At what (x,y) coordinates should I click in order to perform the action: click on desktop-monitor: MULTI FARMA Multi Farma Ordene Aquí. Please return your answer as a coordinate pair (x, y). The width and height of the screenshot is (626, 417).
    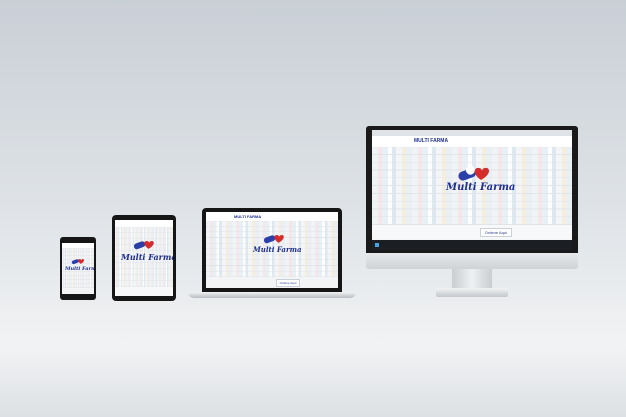
    Looking at the image, I should click on (472, 212).